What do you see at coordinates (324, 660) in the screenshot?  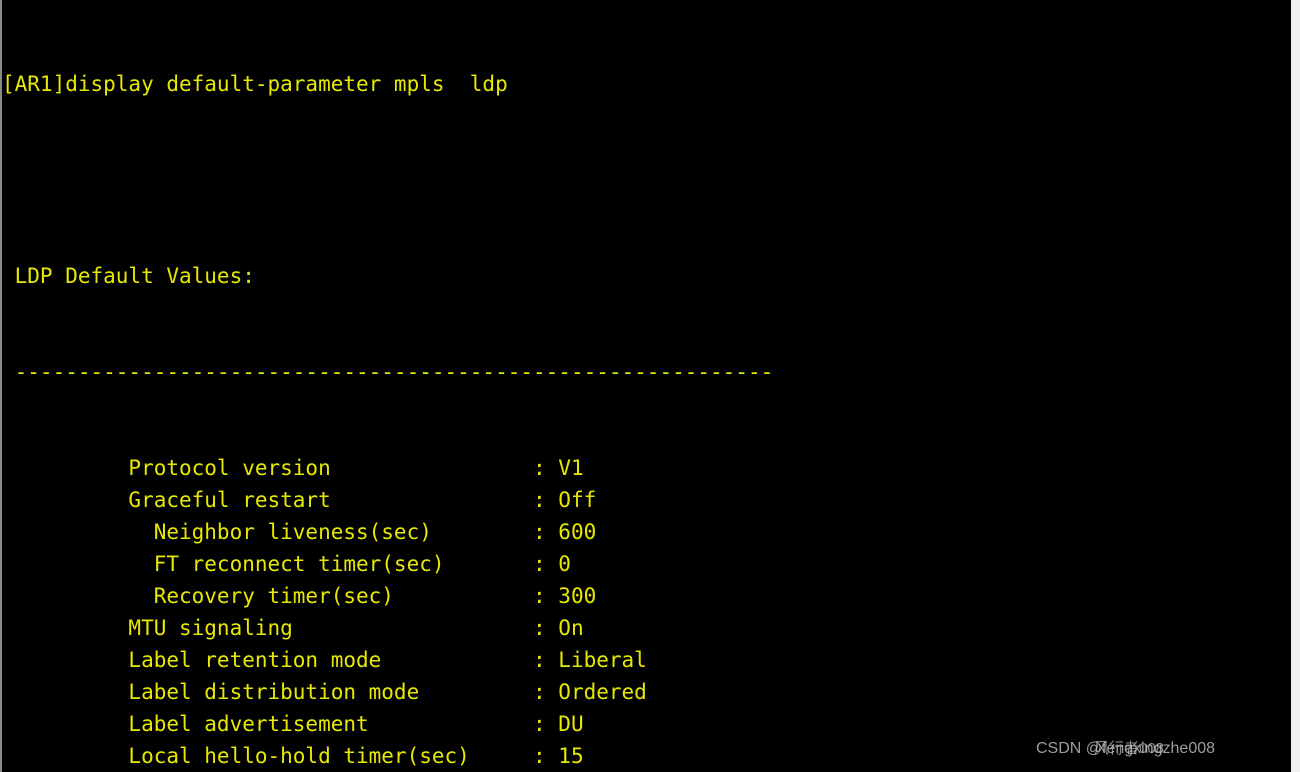 I see `parameter-row: Label retention mode : Liberal` at bounding box center [324, 660].